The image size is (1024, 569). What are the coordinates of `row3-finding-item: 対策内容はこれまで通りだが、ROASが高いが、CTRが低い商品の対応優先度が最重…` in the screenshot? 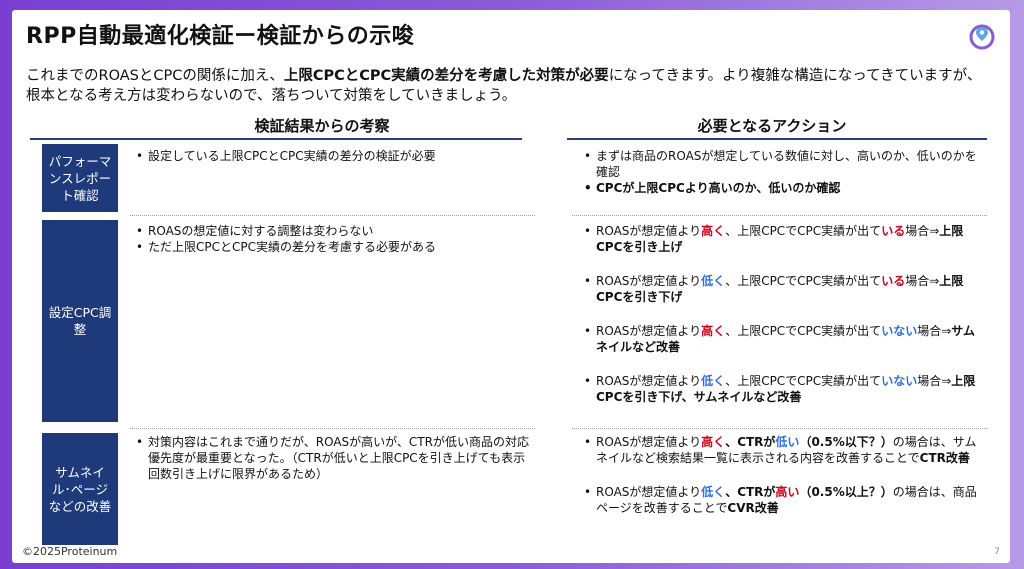 It's located at (335, 458).